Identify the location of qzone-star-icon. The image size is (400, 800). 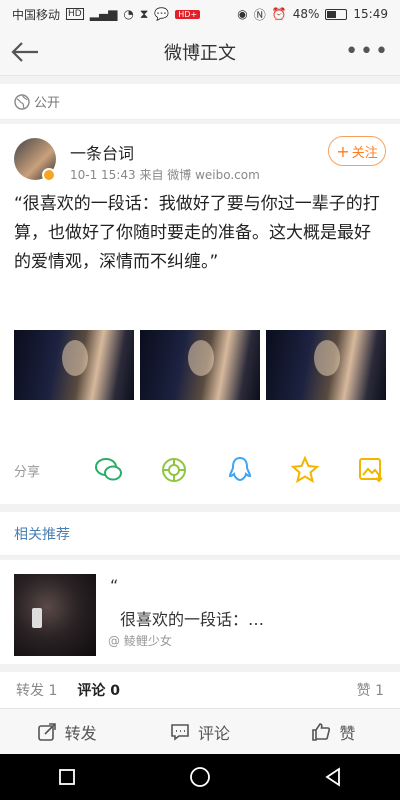
(305, 470).